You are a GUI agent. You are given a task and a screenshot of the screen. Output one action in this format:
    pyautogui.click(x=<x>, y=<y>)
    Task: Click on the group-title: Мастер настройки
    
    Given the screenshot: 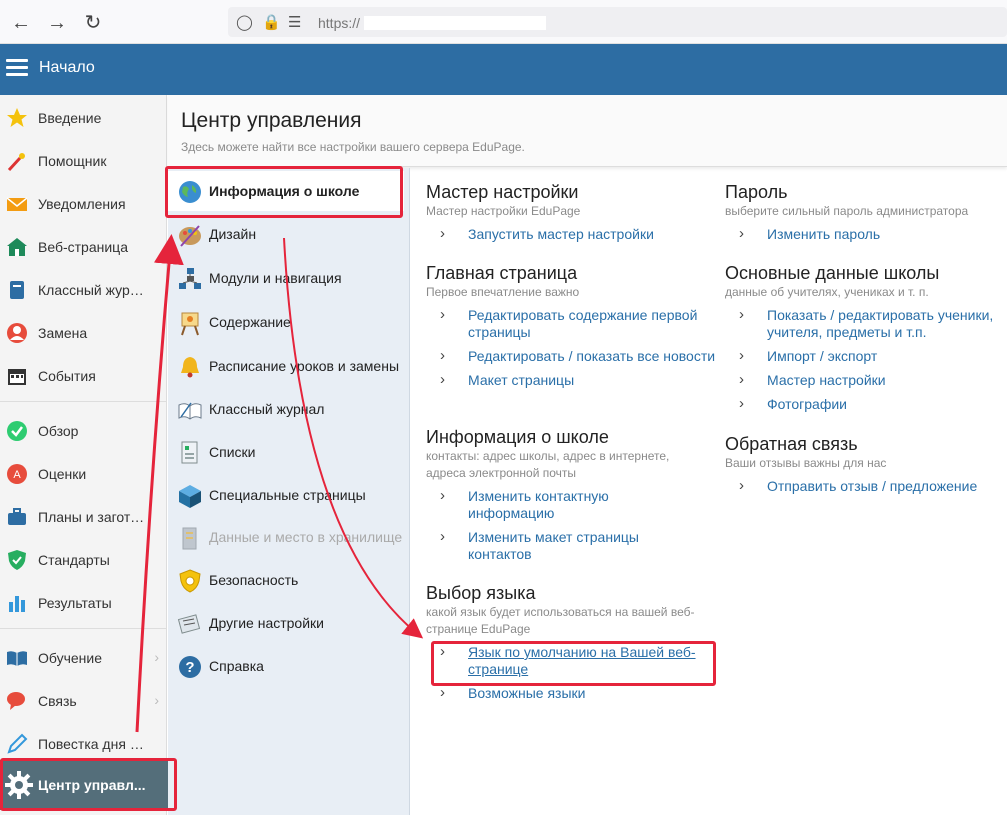 What is the action you would take?
    pyautogui.click(x=502, y=192)
    